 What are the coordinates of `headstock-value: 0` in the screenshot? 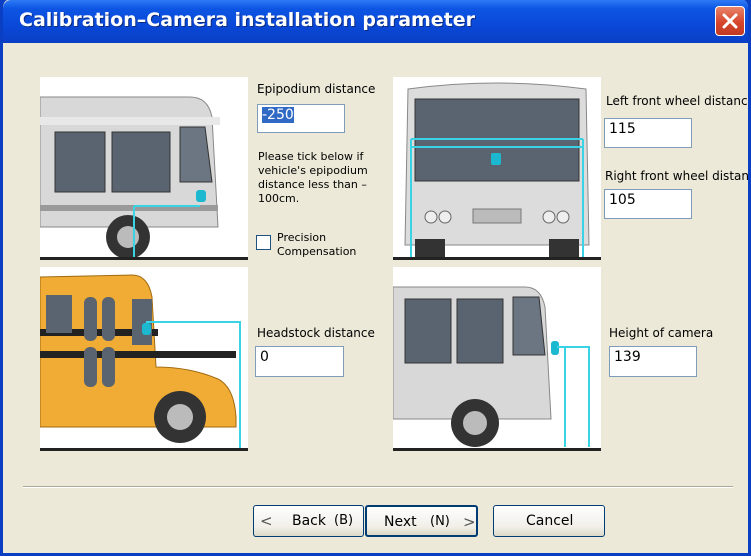 It's located at (264, 357).